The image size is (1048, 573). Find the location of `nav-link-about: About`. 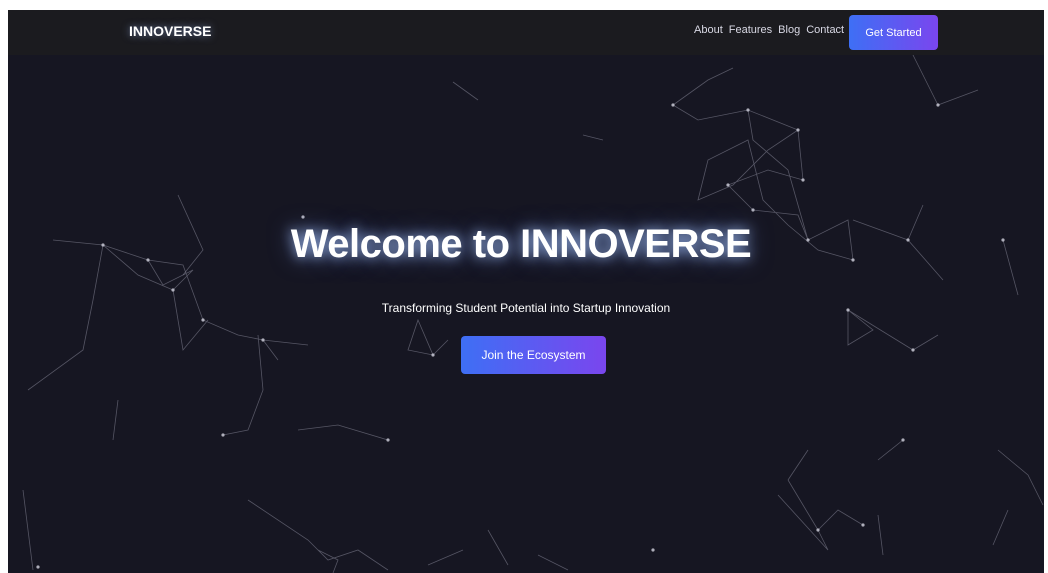

nav-link-about: About is located at coordinates (708, 30).